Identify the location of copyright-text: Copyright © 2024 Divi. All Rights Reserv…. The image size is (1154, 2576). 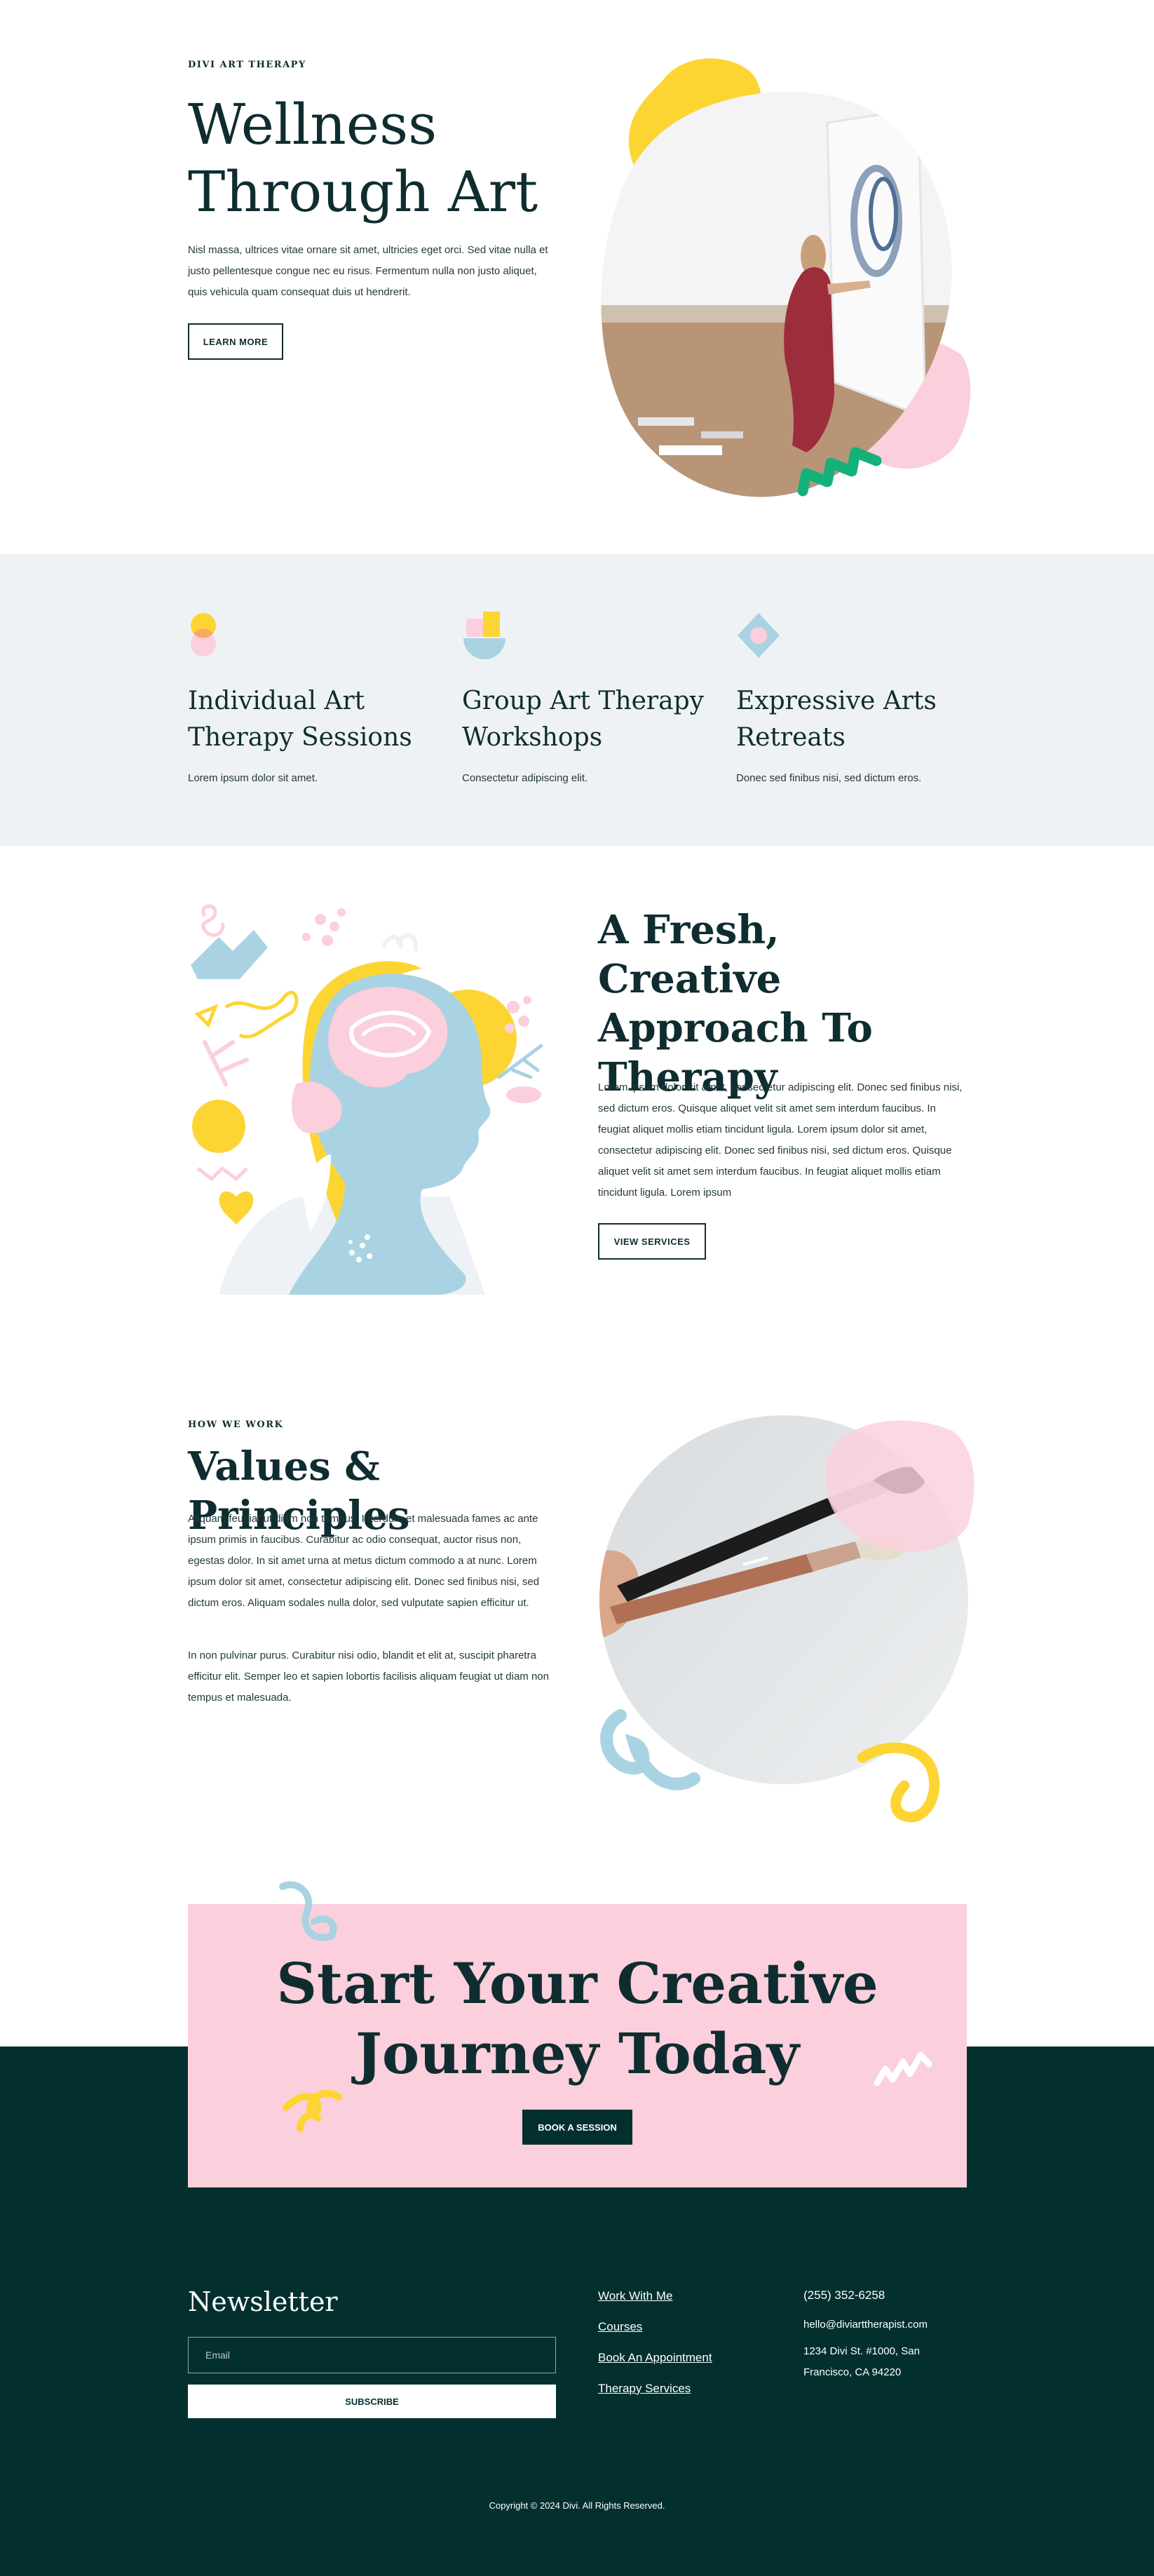
(577, 2505).